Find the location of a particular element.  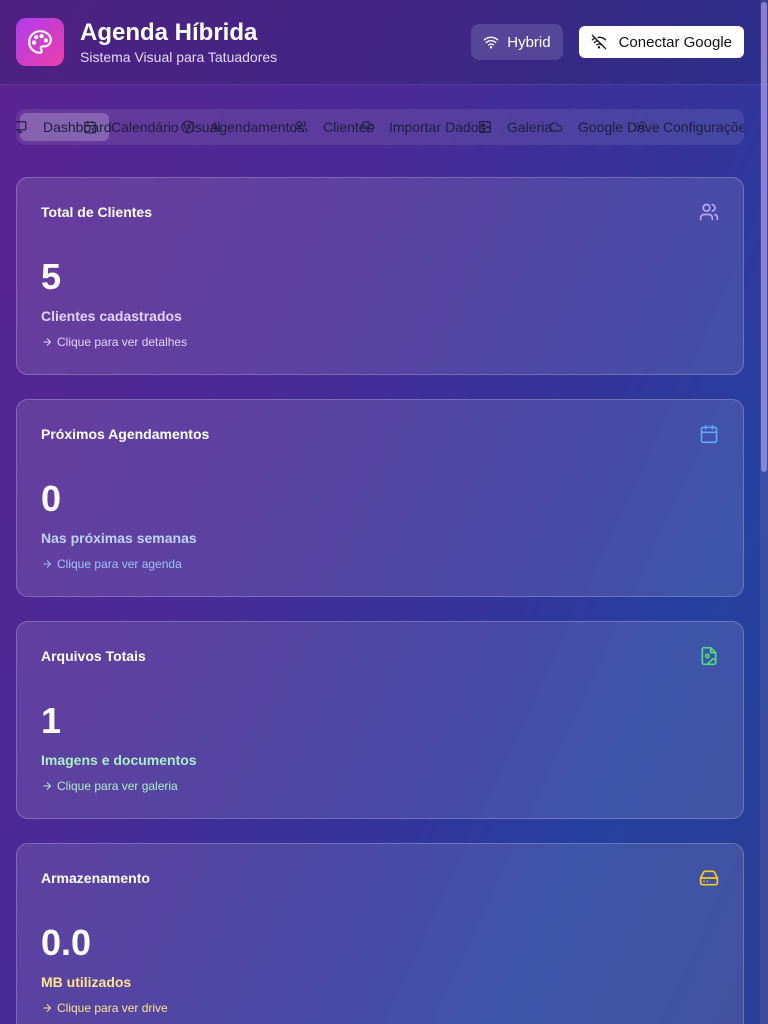

wifi-icon is located at coordinates (491, 42).